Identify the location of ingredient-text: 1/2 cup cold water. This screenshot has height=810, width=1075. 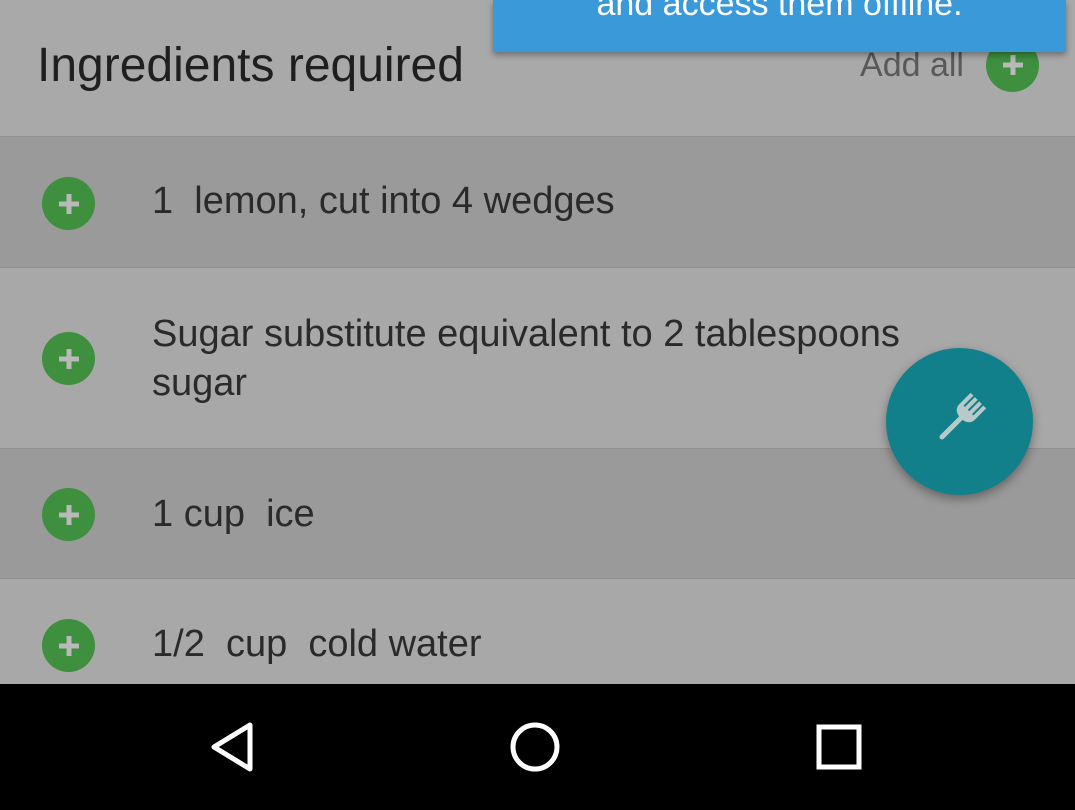
(317, 644).